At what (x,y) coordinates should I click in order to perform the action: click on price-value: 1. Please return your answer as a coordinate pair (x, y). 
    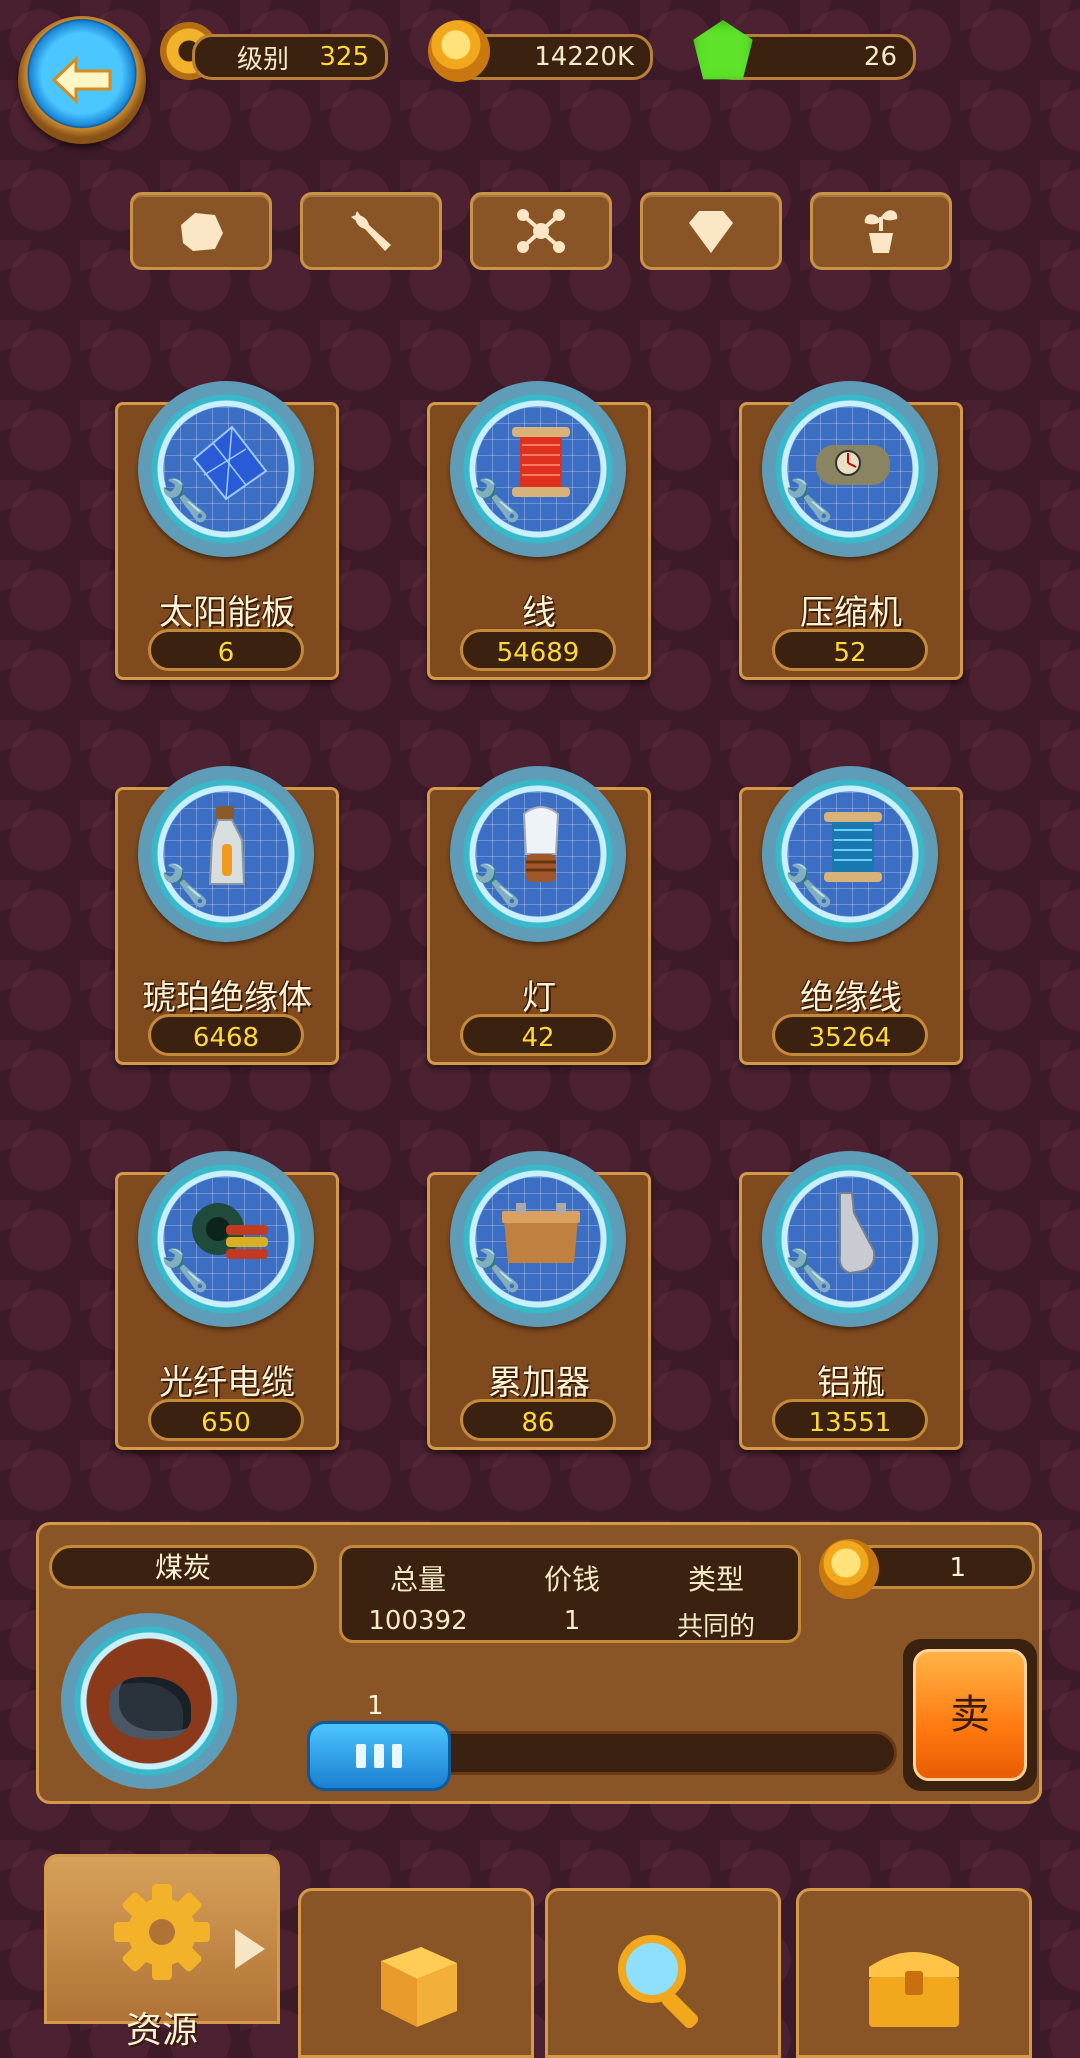
    Looking at the image, I should click on (572, 1621).